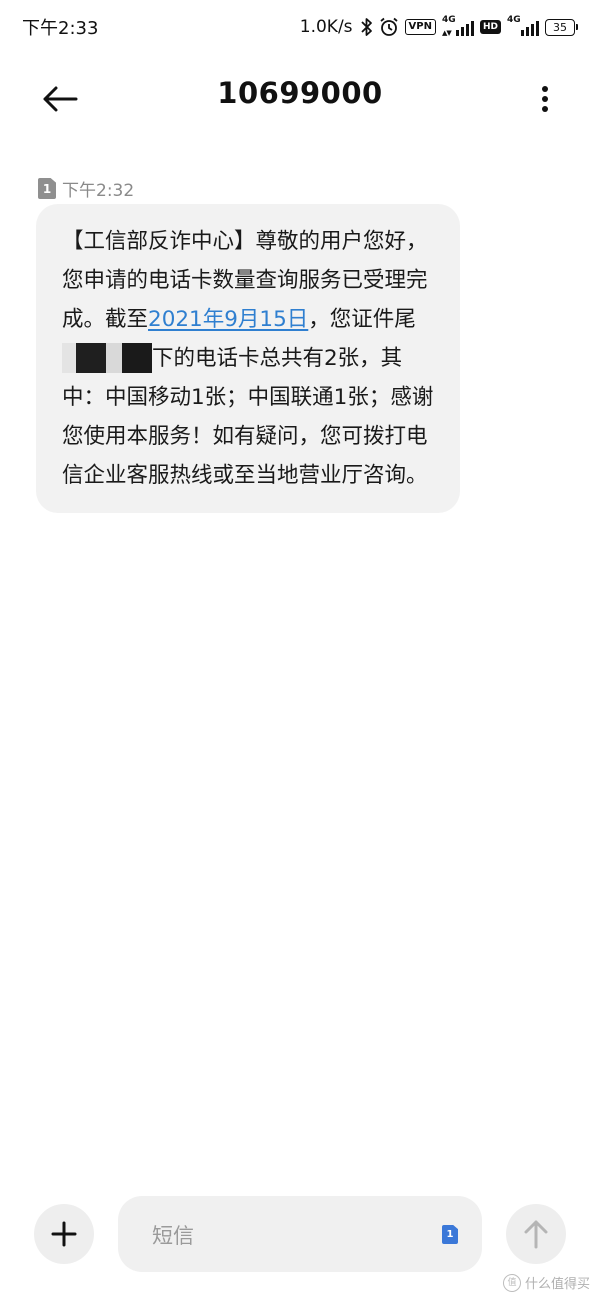  What do you see at coordinates (60, 28) in the screenshot?
I see `status-time: 下午2:33` at bounding box center [60, 28].